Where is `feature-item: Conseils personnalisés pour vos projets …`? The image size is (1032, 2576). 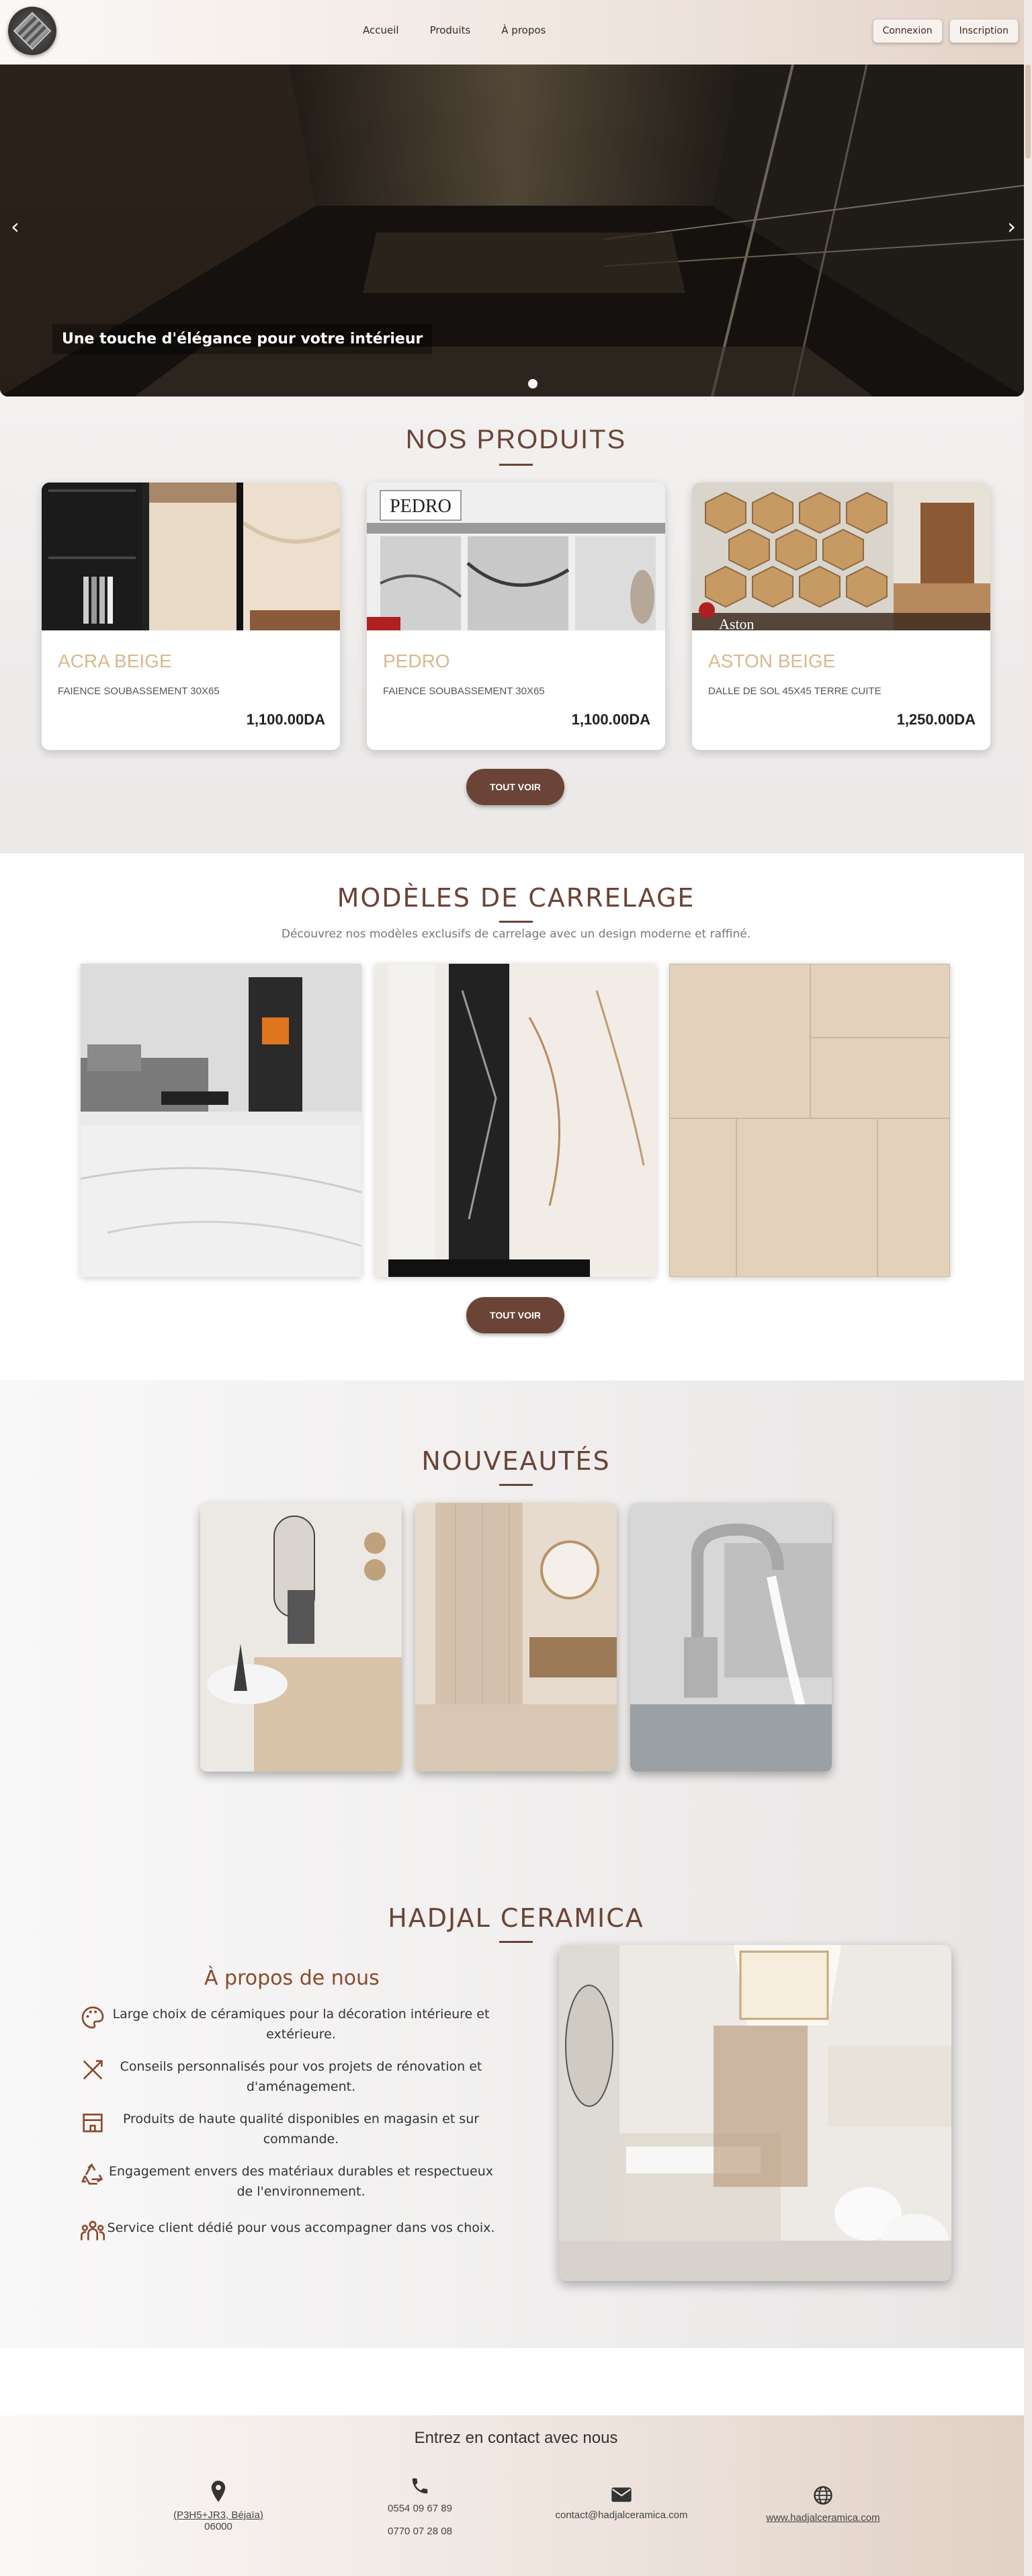 feature-item: Conseils personnalisés pour vos projets … is located at coordinates (287, 2076).